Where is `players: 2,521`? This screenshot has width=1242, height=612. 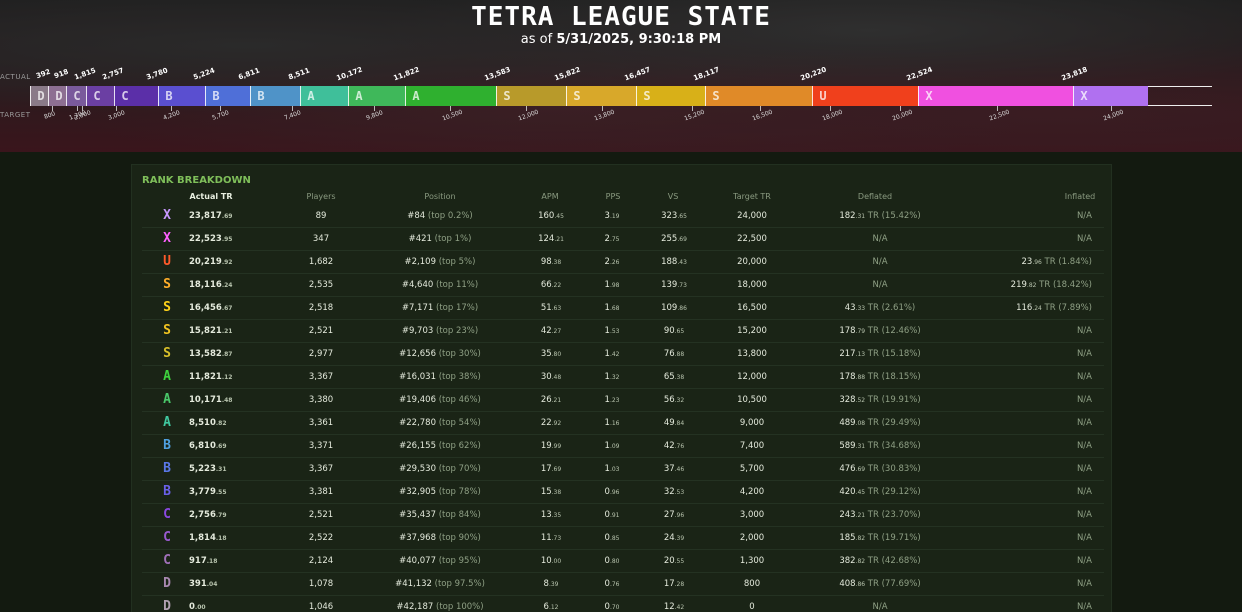 players: 2,521 is located at coordinates (321, 331).